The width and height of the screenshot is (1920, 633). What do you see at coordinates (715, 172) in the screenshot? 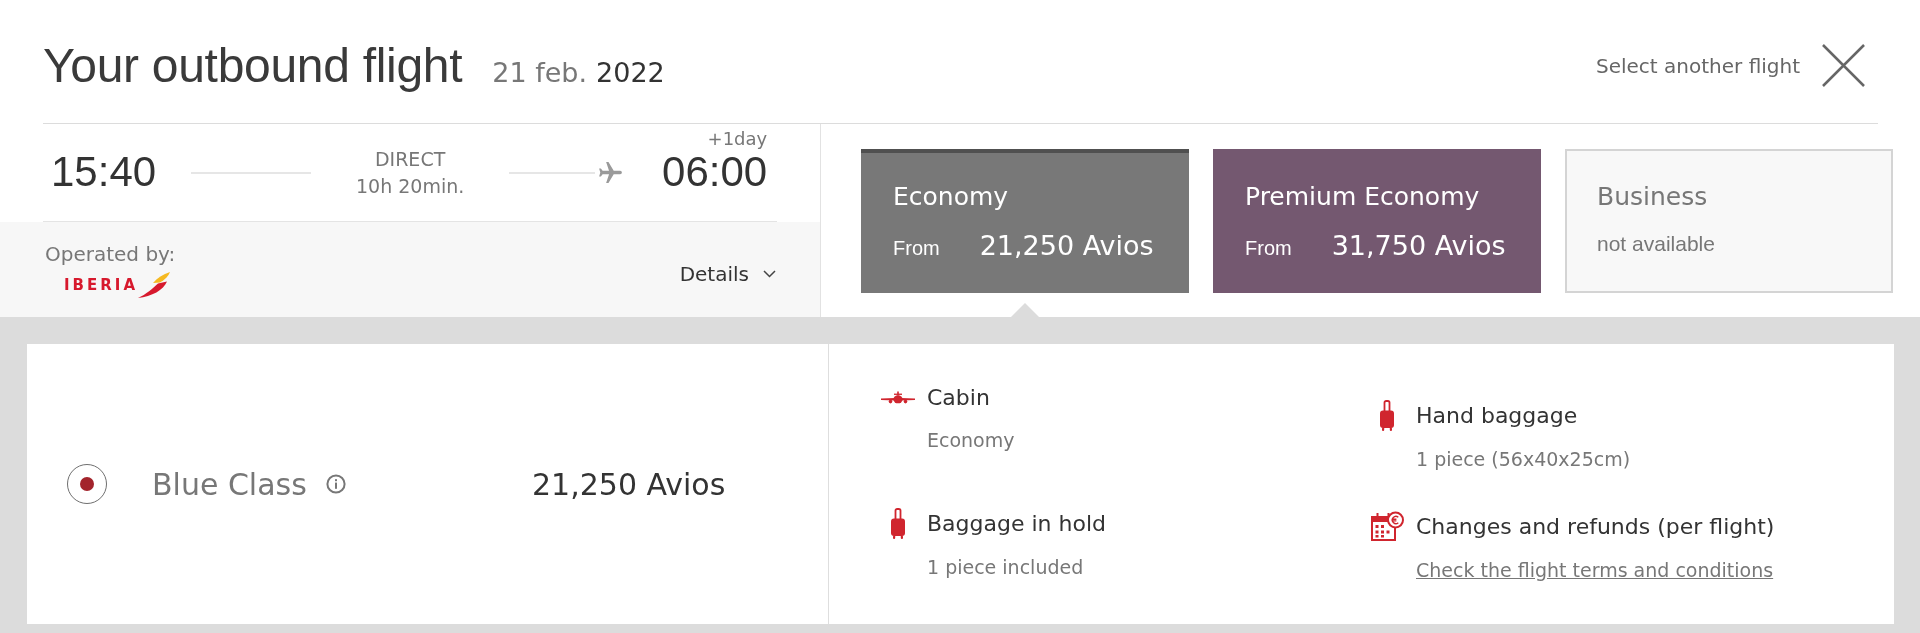
I see `arrival-time: 06:00` at bounding box center [715, 172].